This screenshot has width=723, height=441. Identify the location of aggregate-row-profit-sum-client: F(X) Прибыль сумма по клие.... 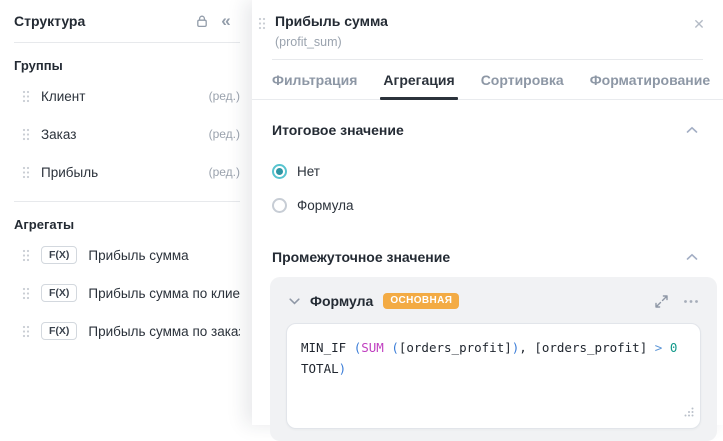
(126, 293).